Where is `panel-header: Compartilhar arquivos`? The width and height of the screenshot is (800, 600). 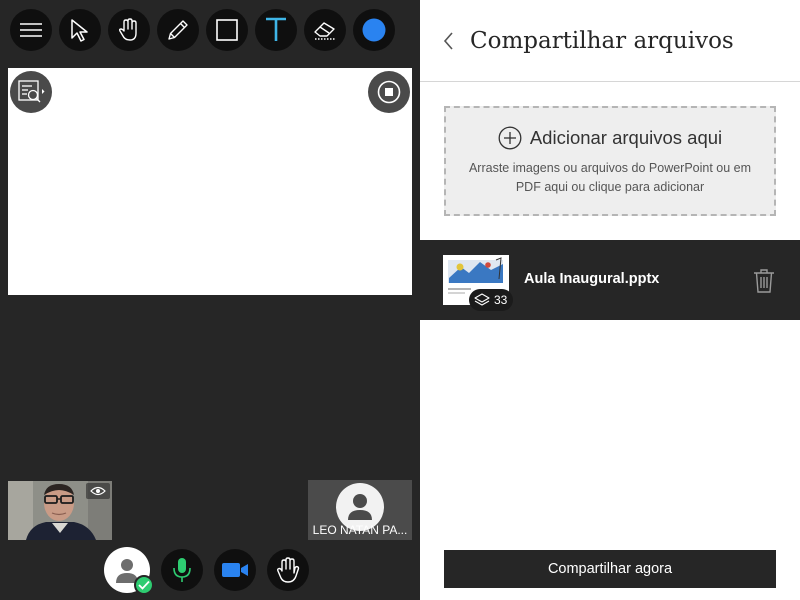 panel-header: Compartilhar arquivos is located at coordinates (610, 41).